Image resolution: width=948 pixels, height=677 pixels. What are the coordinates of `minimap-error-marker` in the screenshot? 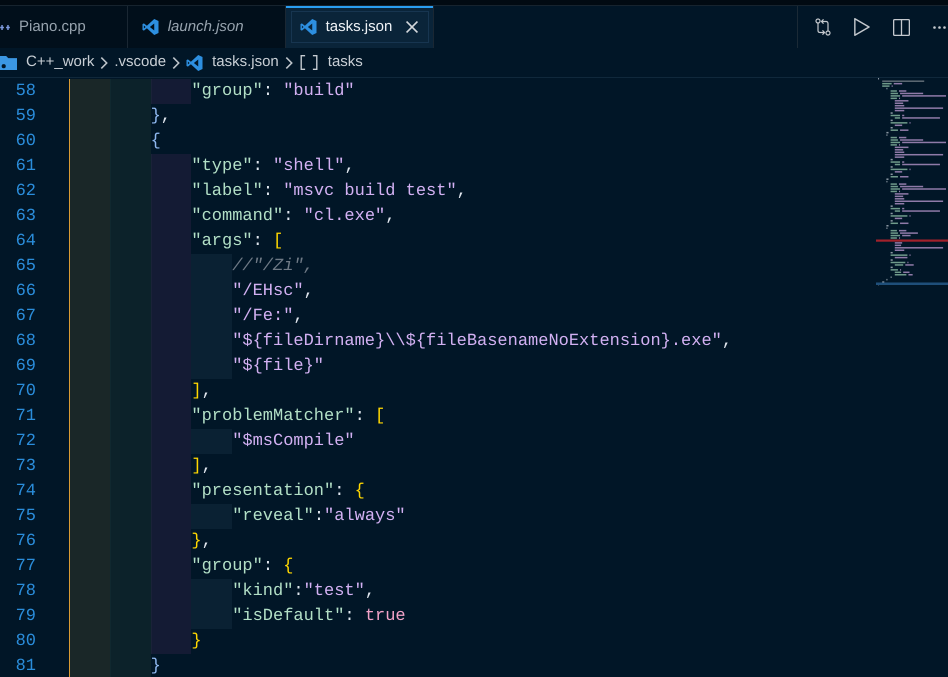 It's located at (912, 241).